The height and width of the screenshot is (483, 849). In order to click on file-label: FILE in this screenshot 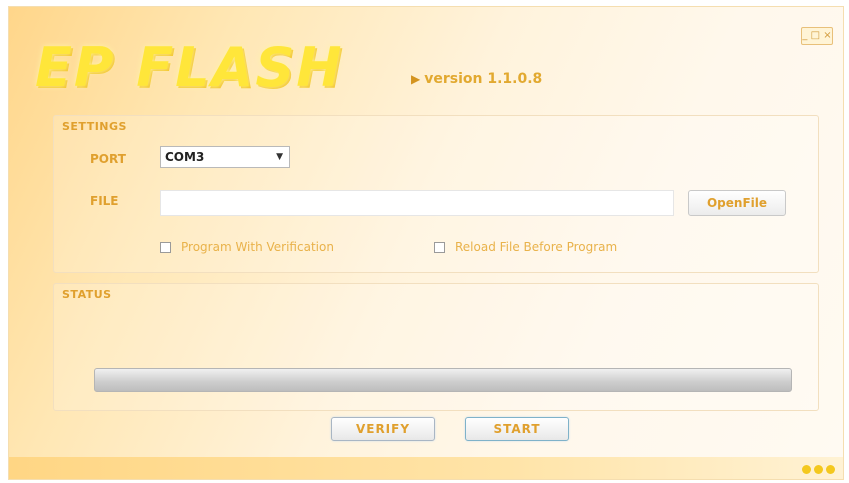, I will do `click(104, 201)`.